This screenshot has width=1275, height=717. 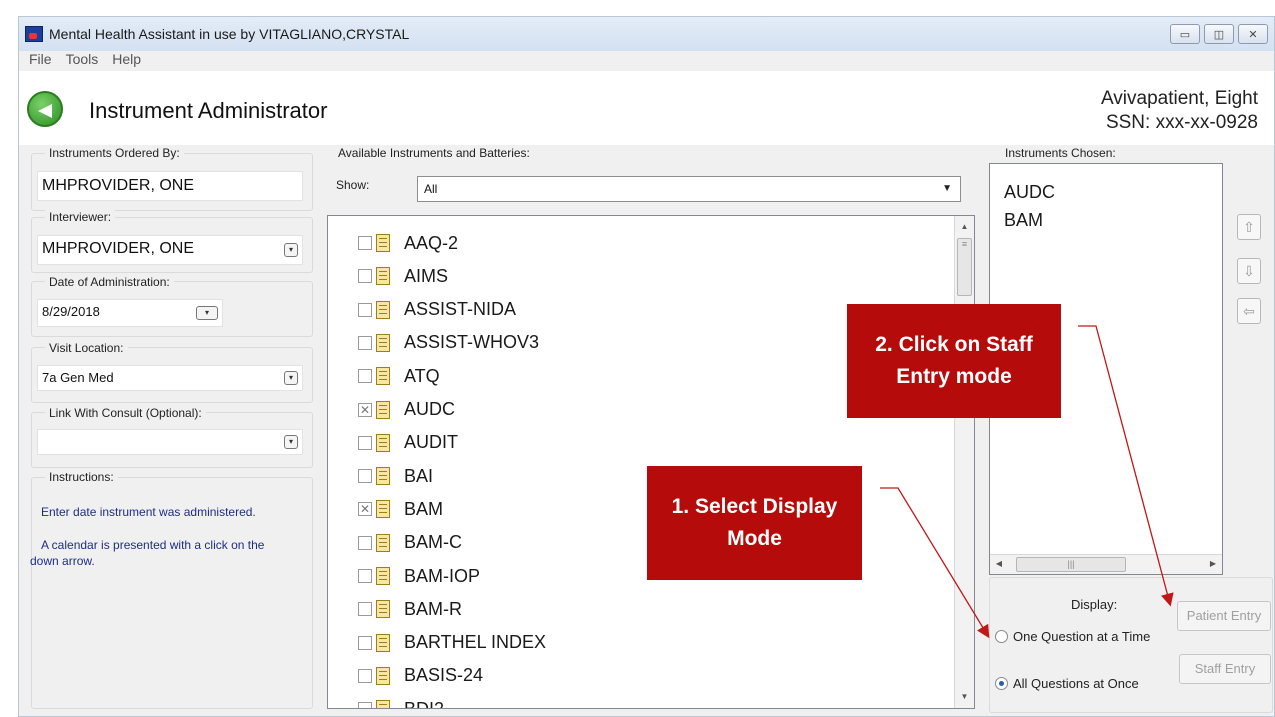 I want to click on list-item-label: ASSIST-WHOV3, so click(x=472, y=342).